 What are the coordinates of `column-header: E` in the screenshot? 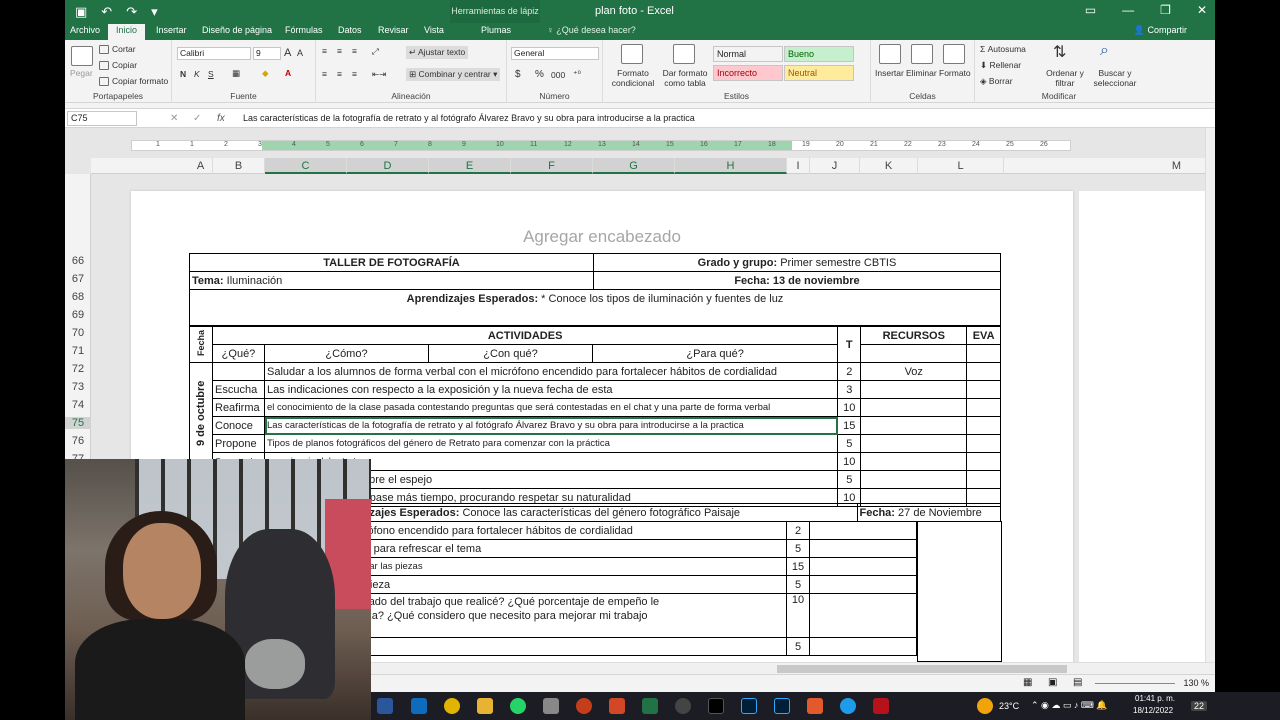 It's located at (470, 166).